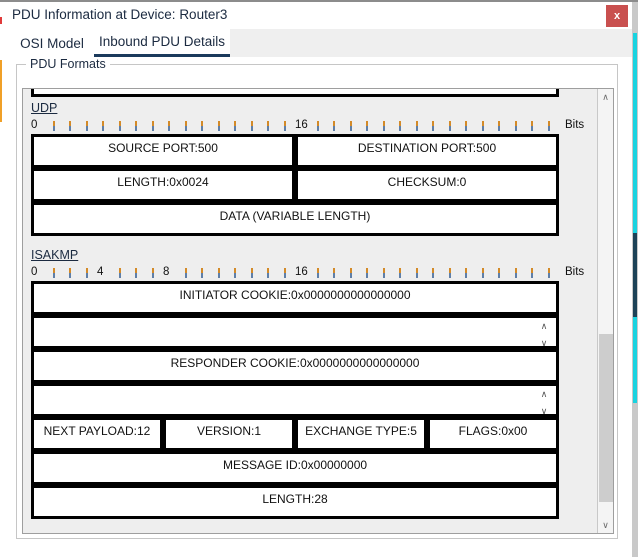 This screenshot has height=557, width=638. What do you see at coordinates (295, 216) in the screenshot?
I see `pdu-field-label: DATA (VARIABLE LENGTH)` at bounding box center [295, 216].